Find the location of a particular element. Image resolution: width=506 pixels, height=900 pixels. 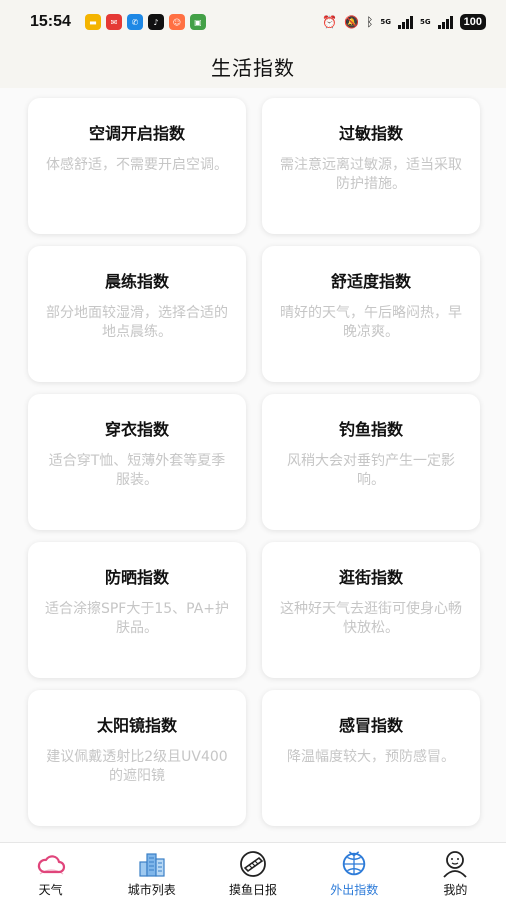

card-desc: 晴好的天气，午后略闷热，早晚凉爽。 is located at coordinates (371, 322).